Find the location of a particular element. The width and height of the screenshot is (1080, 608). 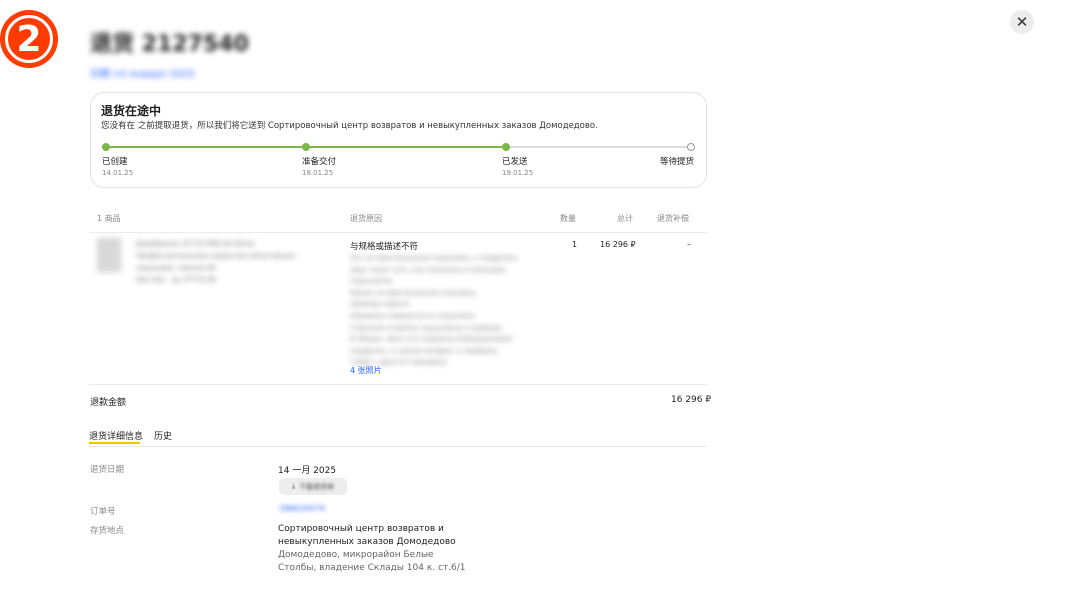

col-header-reason: 退货原因 is located at coordinates (366, 218).